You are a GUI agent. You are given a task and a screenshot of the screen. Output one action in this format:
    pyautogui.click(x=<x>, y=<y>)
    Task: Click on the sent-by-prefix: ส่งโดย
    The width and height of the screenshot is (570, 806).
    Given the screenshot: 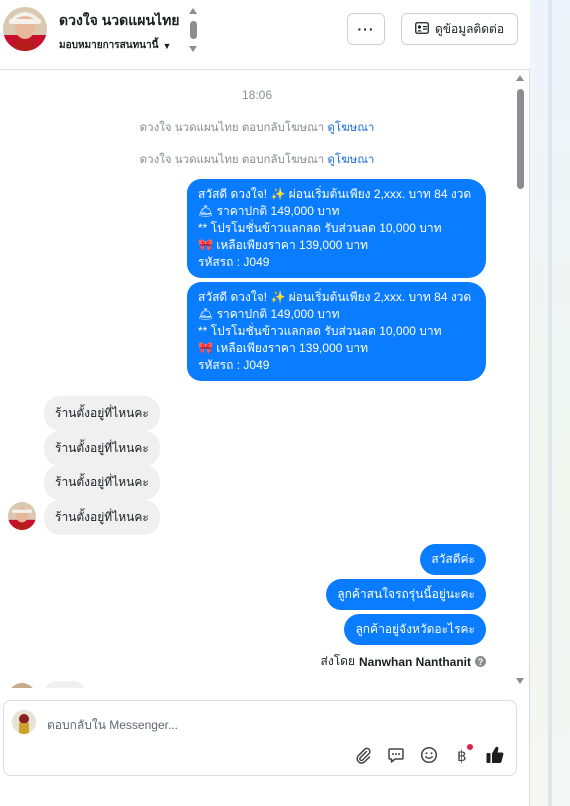 What is the action you would take?
    pyautogui.click(x=337, y=661)
    